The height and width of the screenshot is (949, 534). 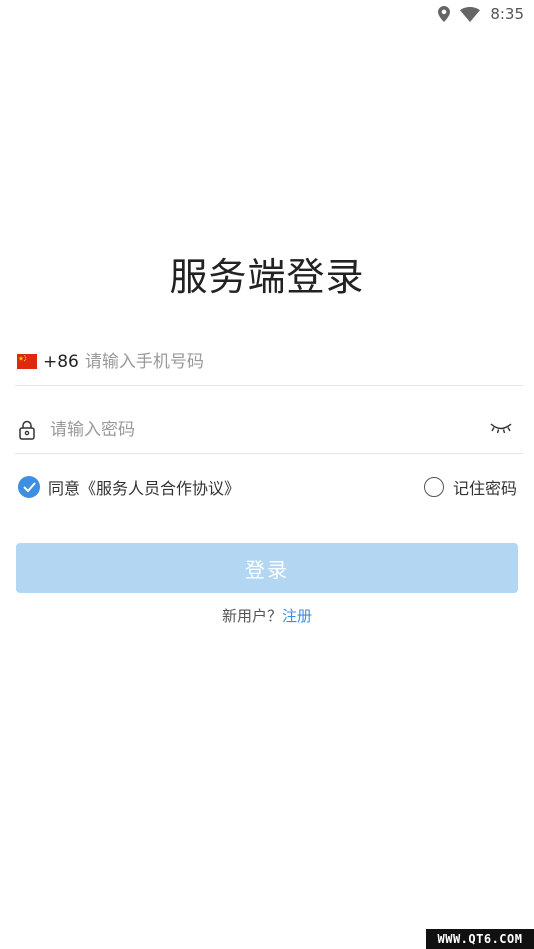 I want to click on login-button: 登录, so click(x=267, y=568).